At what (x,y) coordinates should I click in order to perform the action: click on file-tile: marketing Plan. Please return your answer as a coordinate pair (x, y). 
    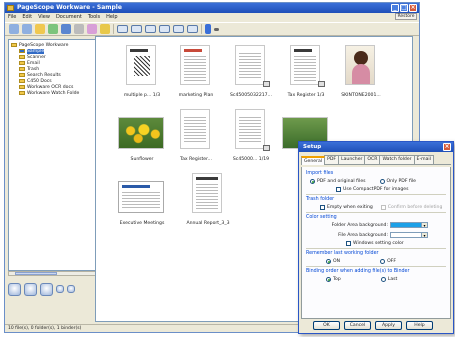
    Looking at the image, I should click on (196, 77).